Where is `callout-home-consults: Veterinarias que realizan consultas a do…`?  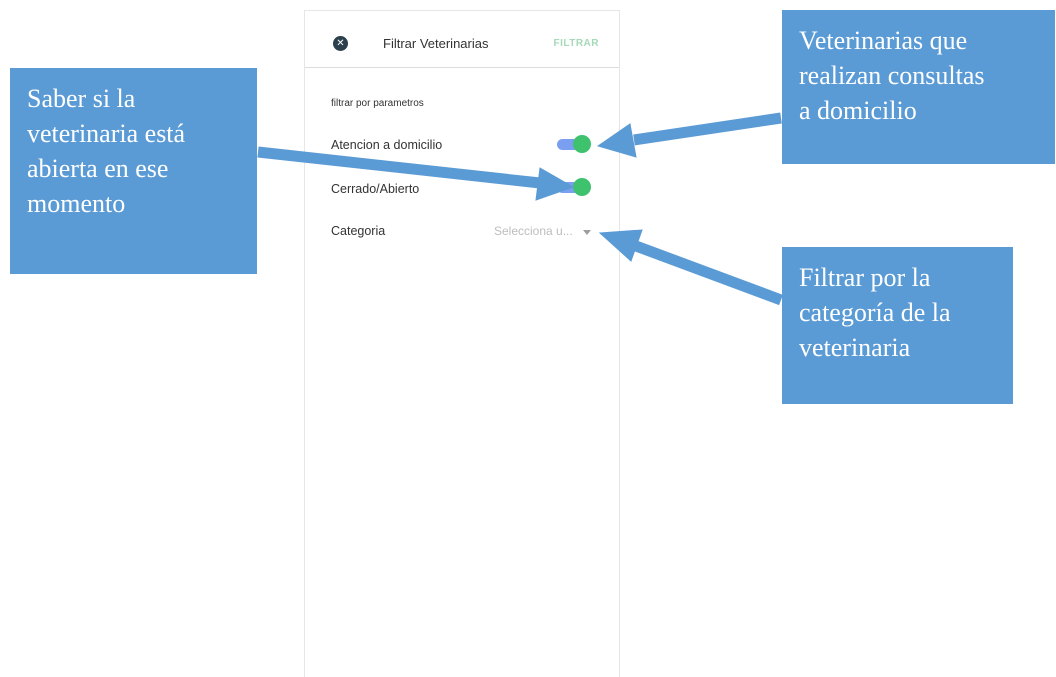 callout-home-consults: Veterinarias que realizan consultas a do… is located at coordinates (918, 87).